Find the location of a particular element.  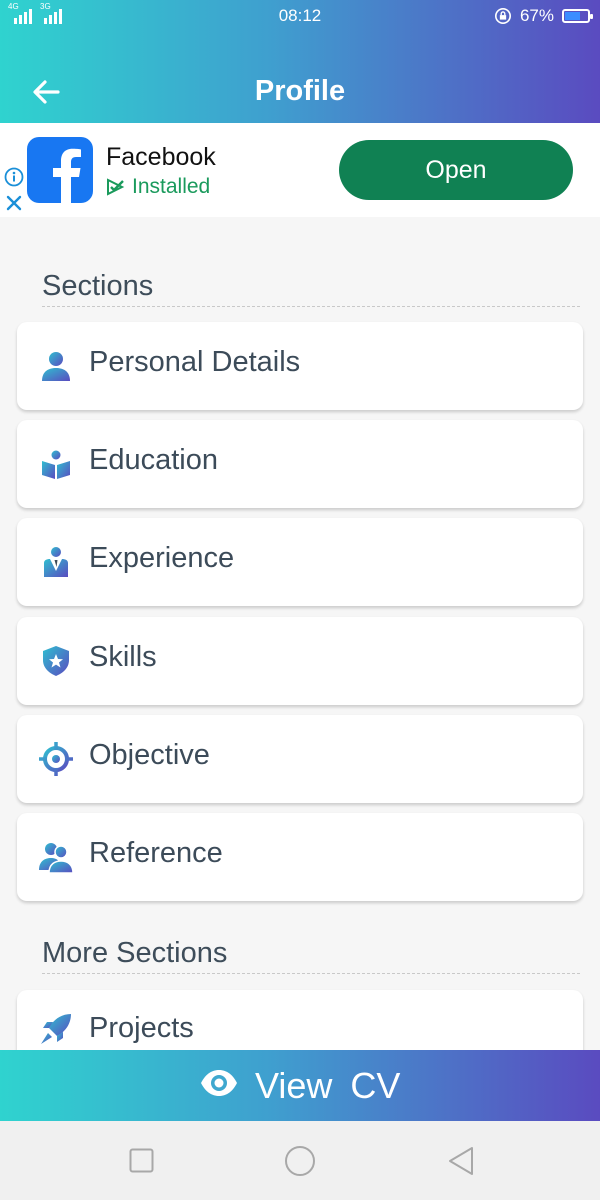

section-item-objective: Objective is located at coordinates (300, 759).